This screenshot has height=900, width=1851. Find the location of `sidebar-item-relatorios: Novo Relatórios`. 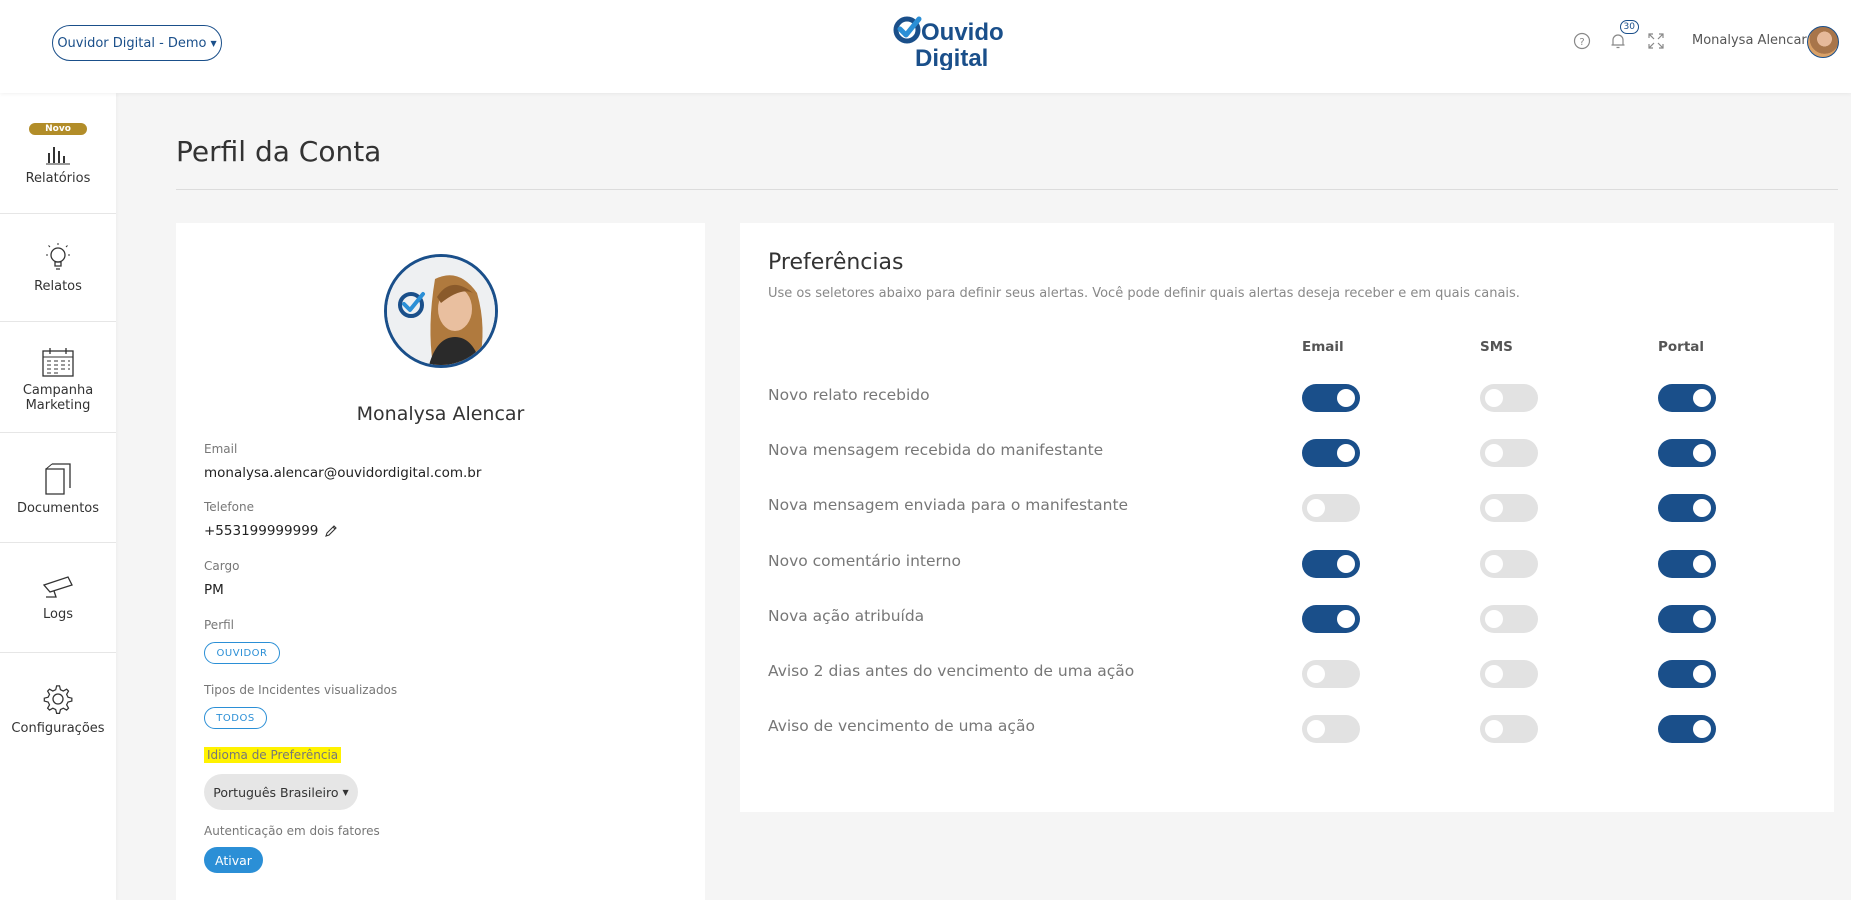

sidebar-item-relatorios: Novo Relatórios is located at coordinates (58, 154).